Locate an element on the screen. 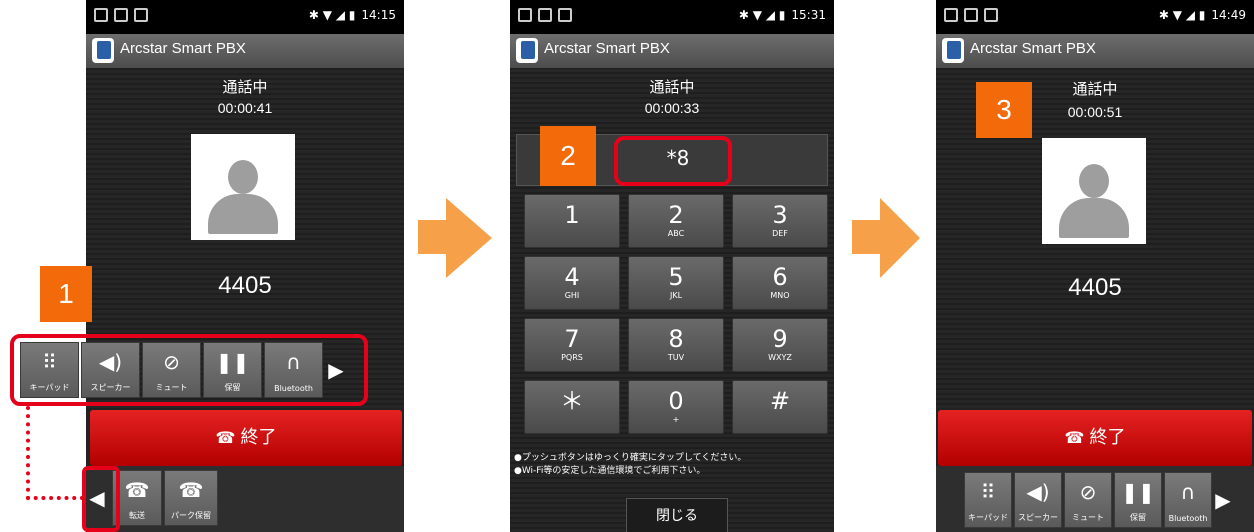 The image size is (1254, 532). keypad-key-letters: GHI is located at coordinates (572, 295).